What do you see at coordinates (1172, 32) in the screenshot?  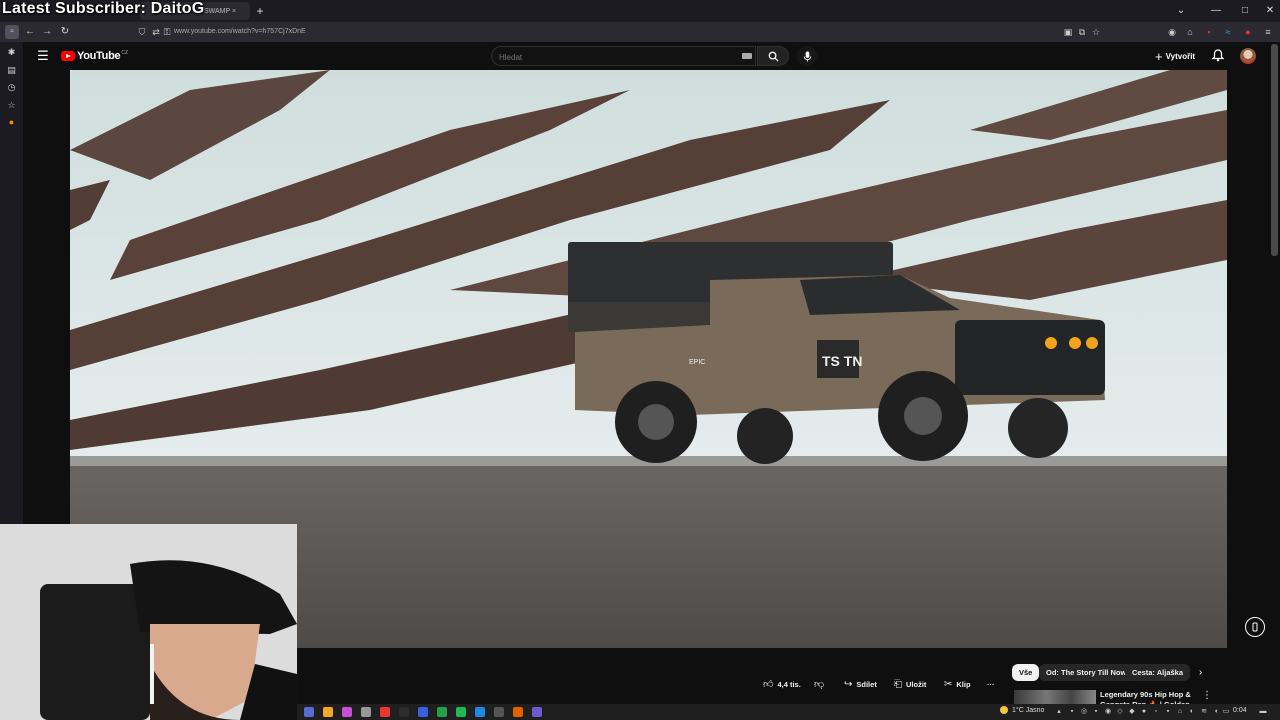 I see `account-icon: ◉` at bounding box center [1172, 32].